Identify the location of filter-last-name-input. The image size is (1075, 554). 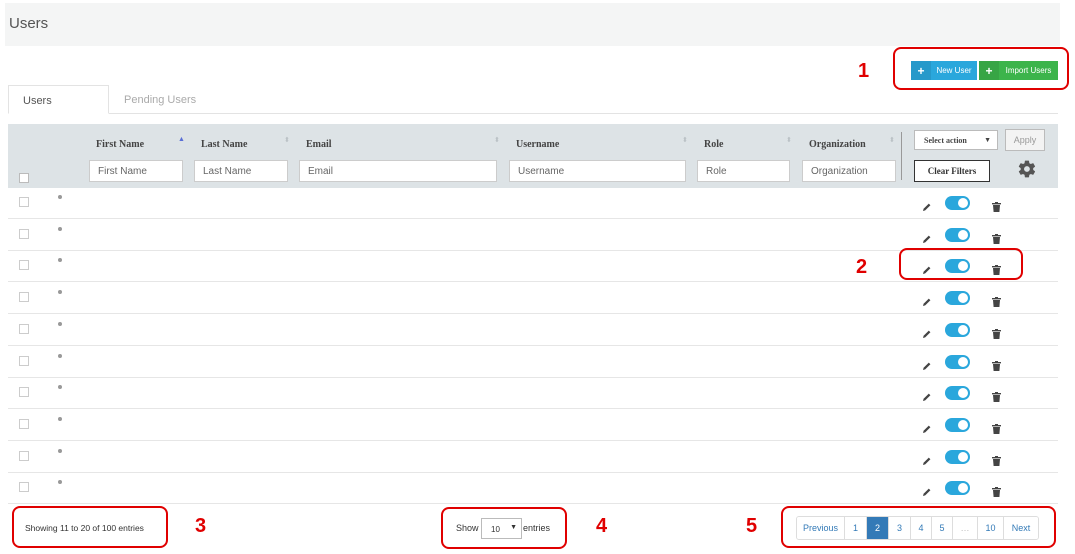
(241, 171).